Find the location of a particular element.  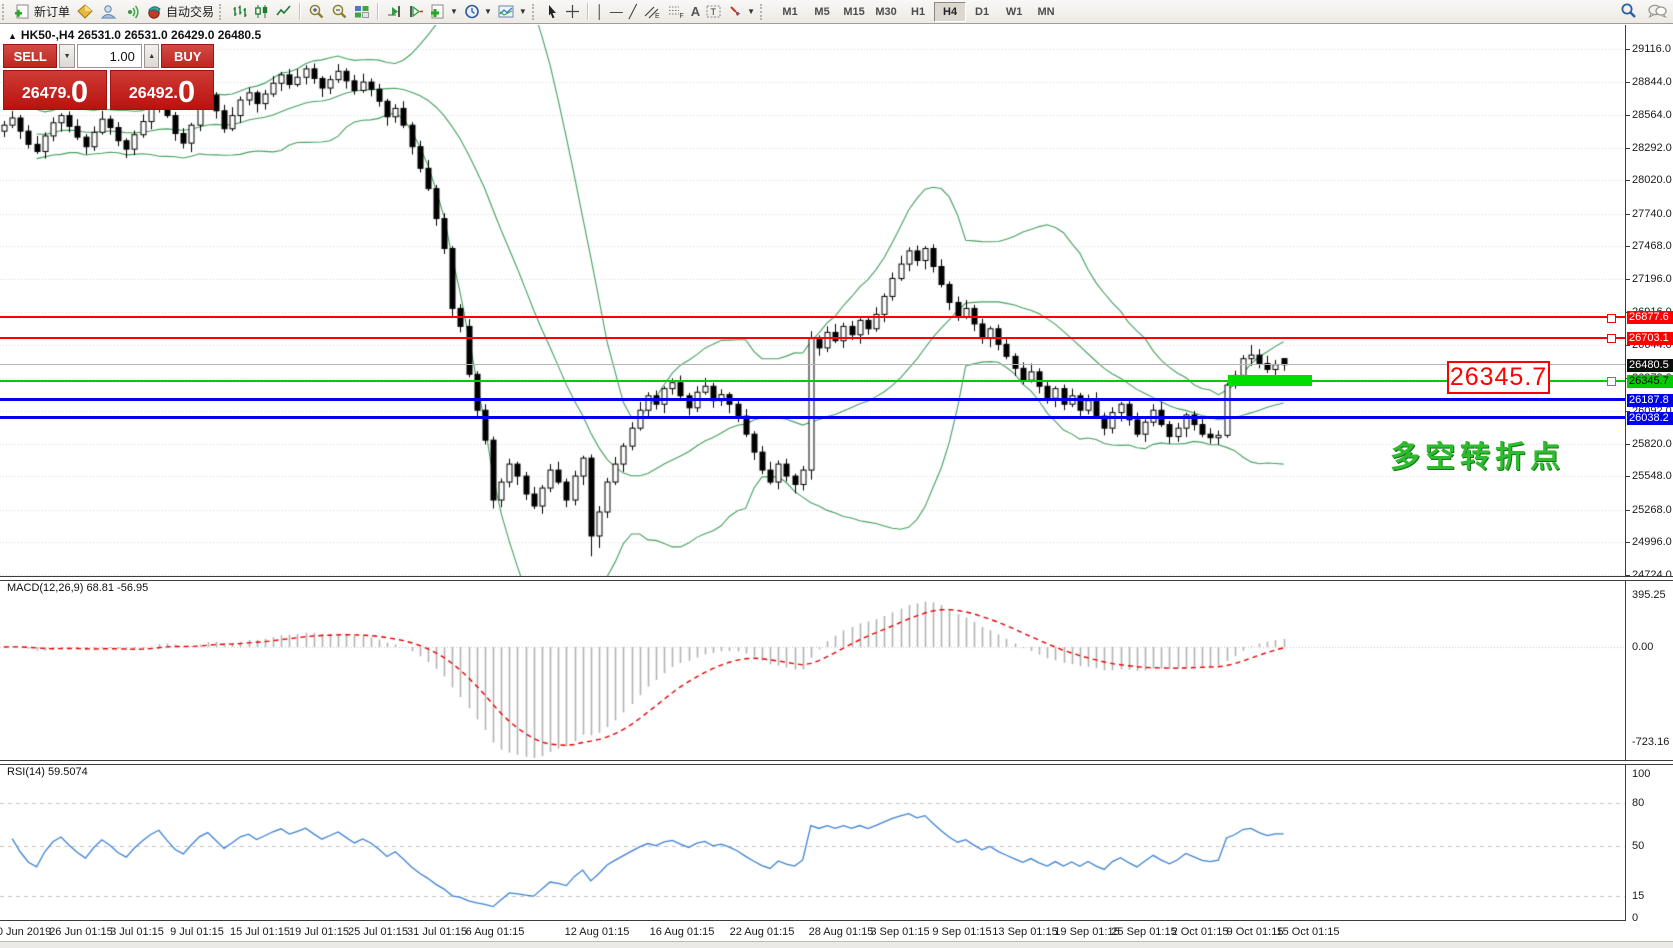

new-order-button: 新订单 is located at coordinates (42, 12).